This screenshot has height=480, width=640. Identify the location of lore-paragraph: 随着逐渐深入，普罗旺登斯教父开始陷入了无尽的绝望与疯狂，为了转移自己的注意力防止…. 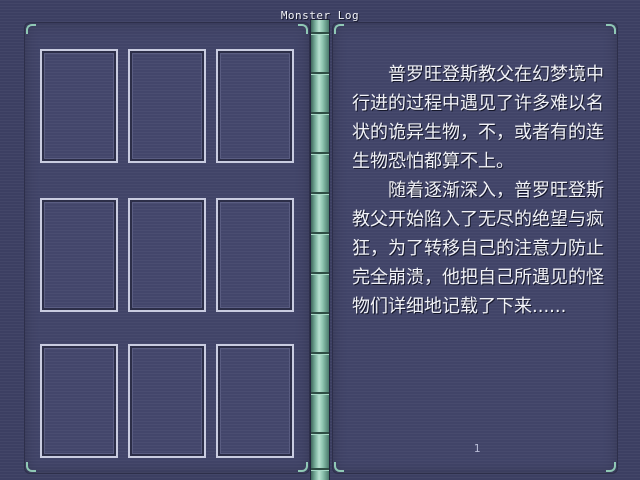
(478, 248).